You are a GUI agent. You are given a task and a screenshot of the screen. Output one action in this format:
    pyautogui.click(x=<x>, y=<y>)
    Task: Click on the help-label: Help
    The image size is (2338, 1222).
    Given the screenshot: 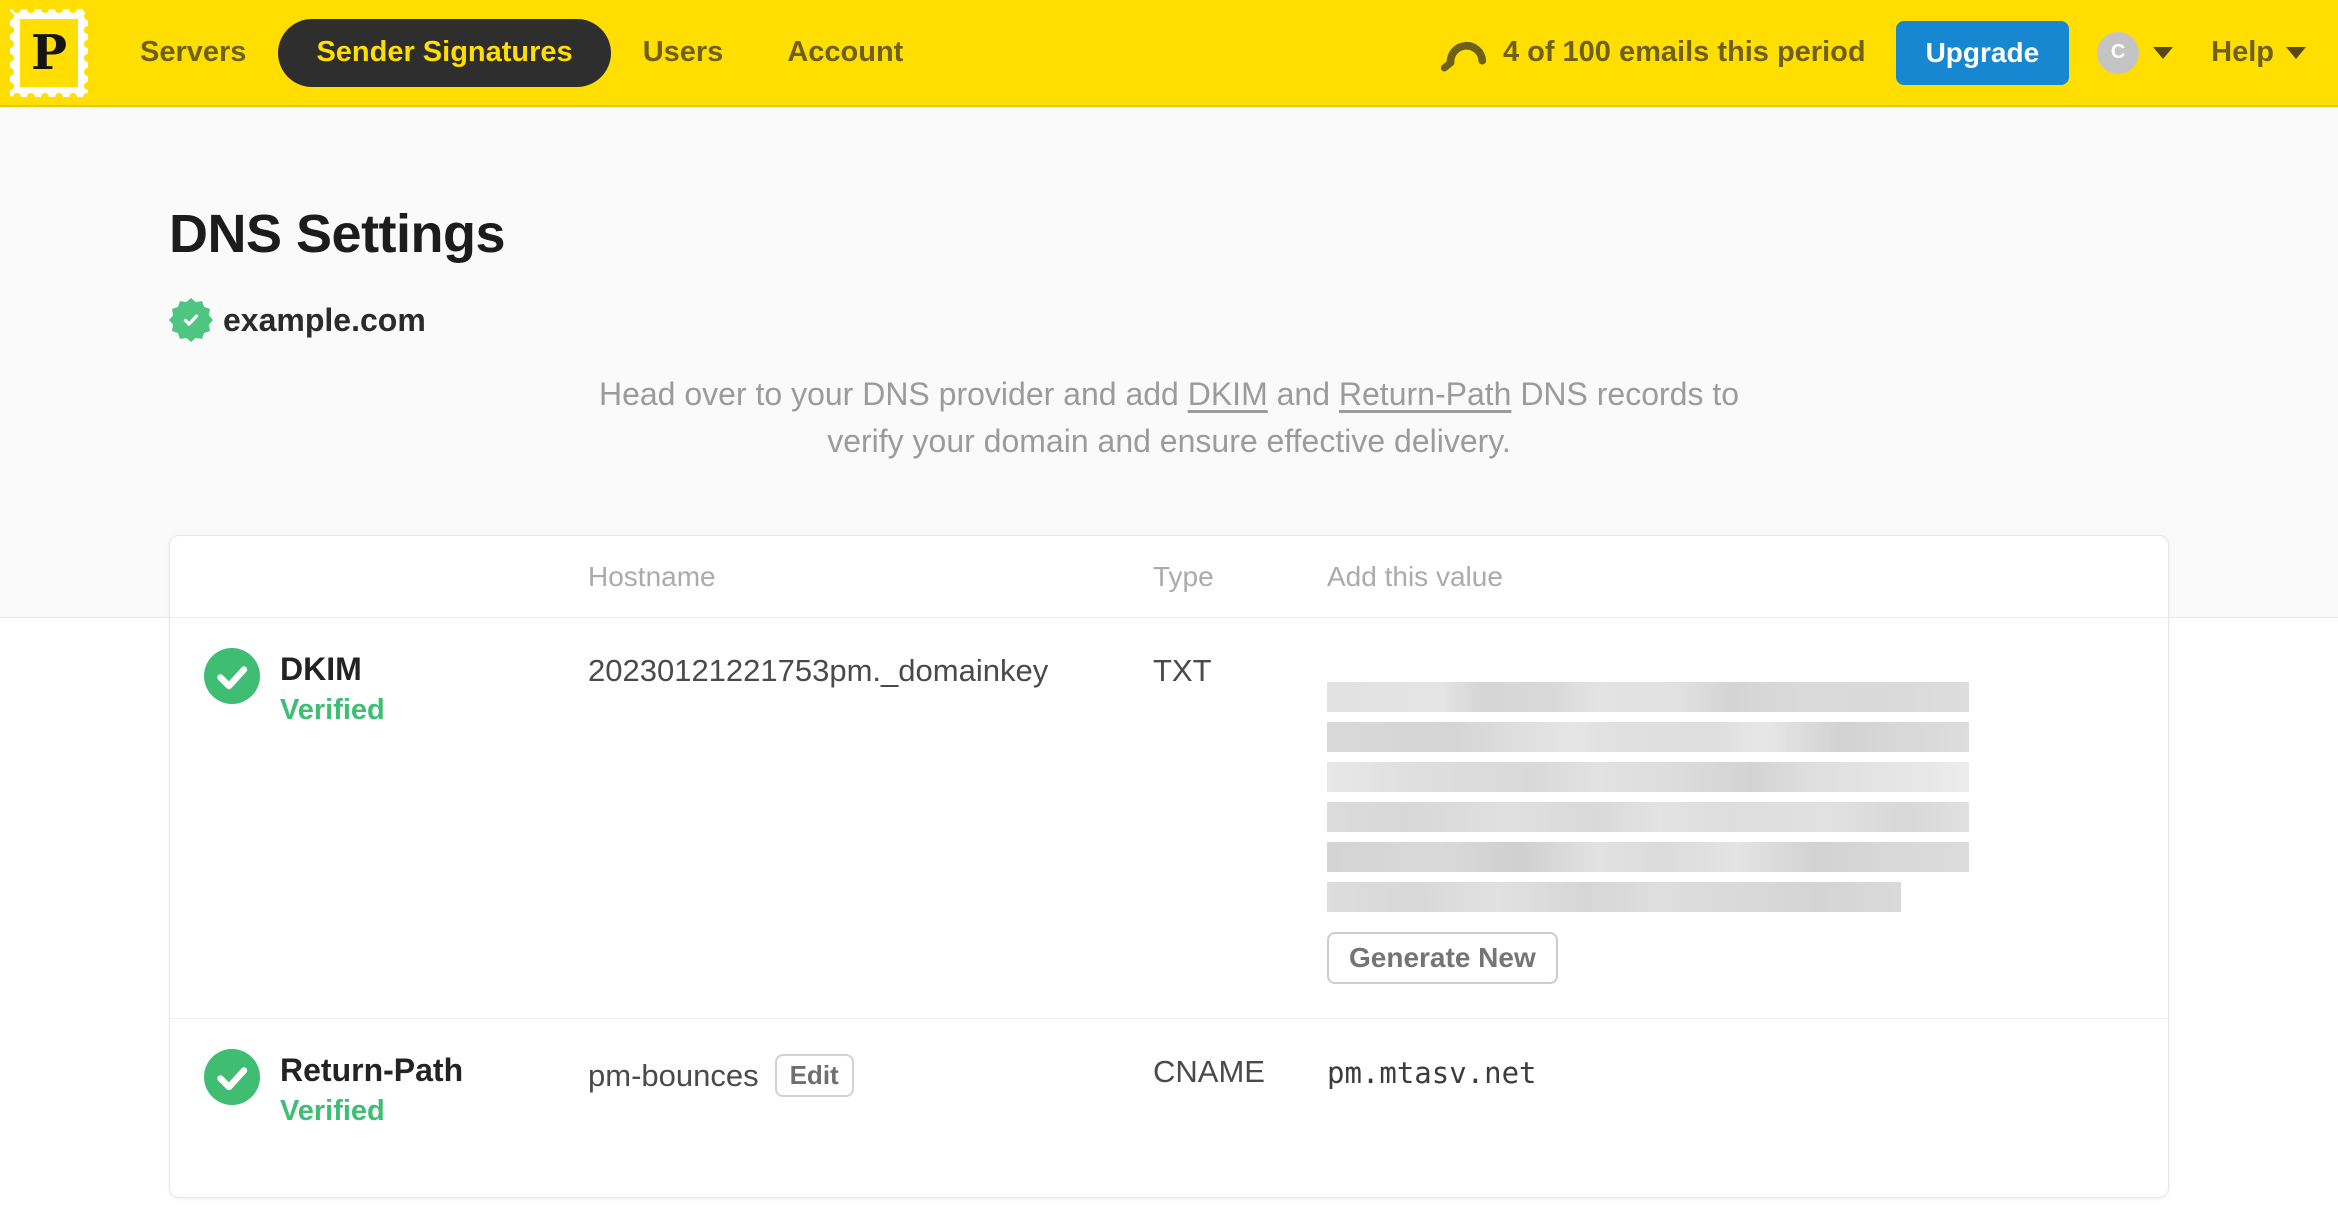 What is the action you would take?
    pyautogui.click(x=2242, y=52)
    